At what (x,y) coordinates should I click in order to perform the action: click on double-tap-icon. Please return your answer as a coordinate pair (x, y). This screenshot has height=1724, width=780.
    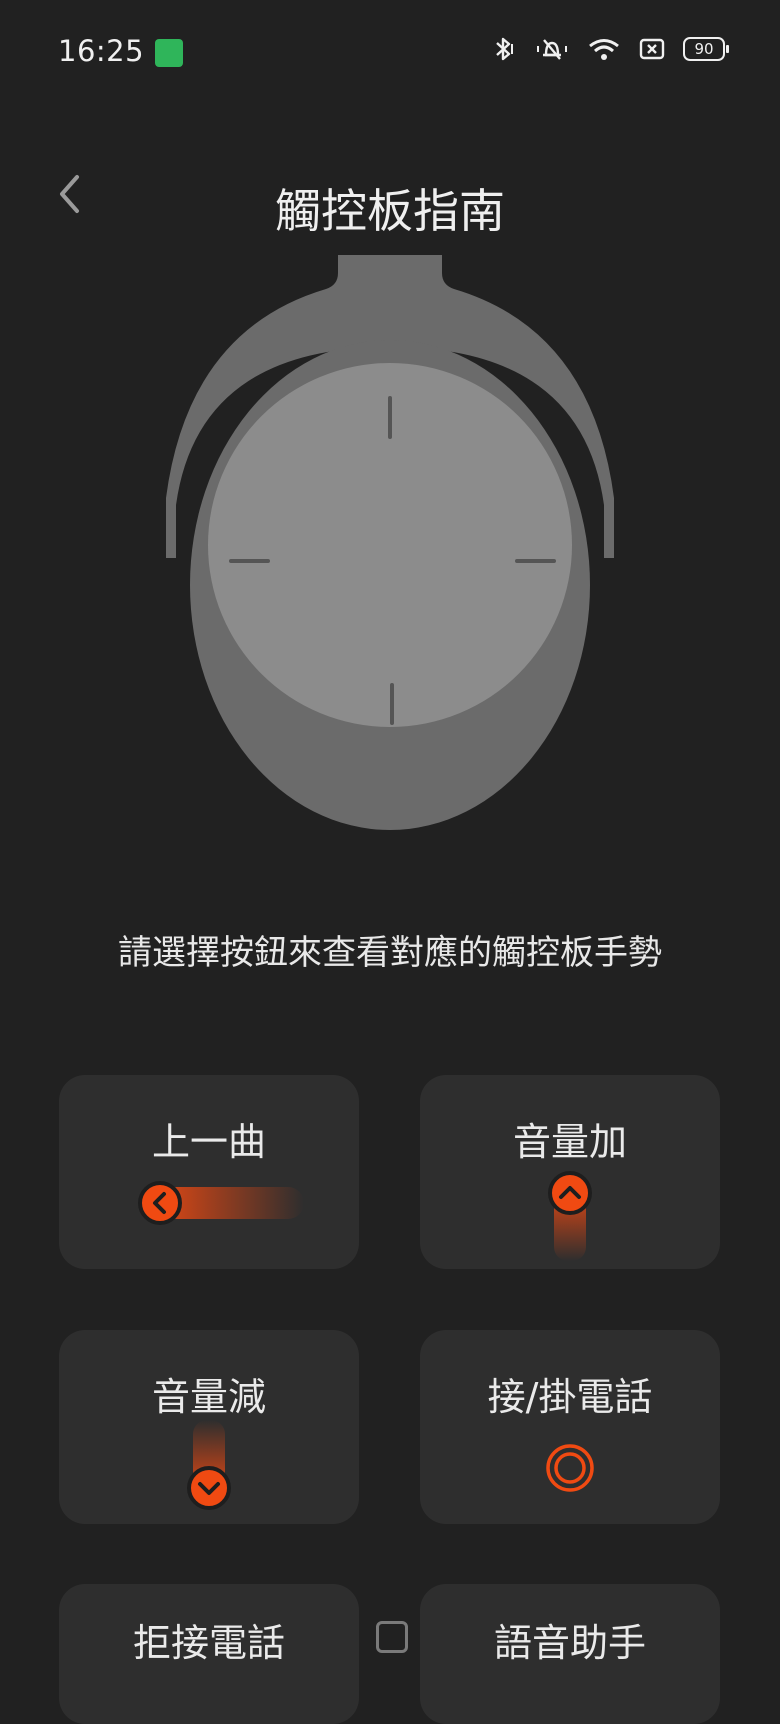
    Looking at the image, I should click on (570, 1468).